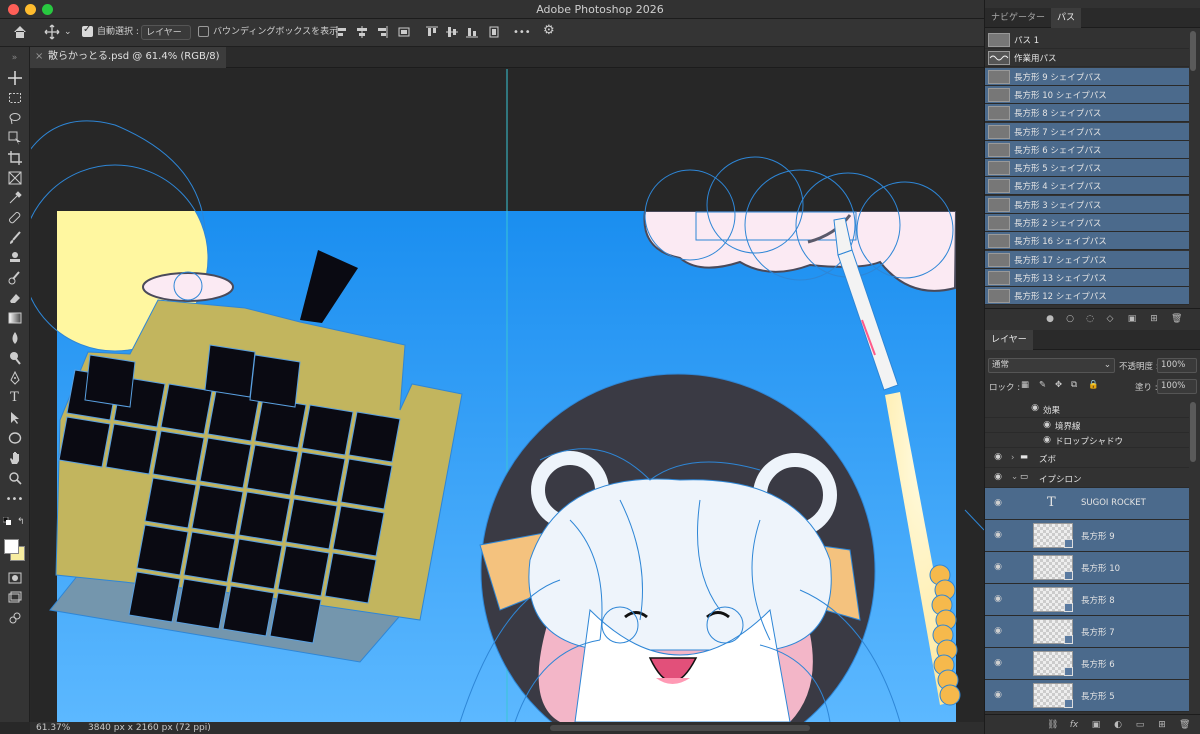 This screenshot has width=1200, height=734. What do you see at coordinates (1177, 365) in the screenshot?
I see `opacity-field: 100%` at bounding box center [1177, 365].